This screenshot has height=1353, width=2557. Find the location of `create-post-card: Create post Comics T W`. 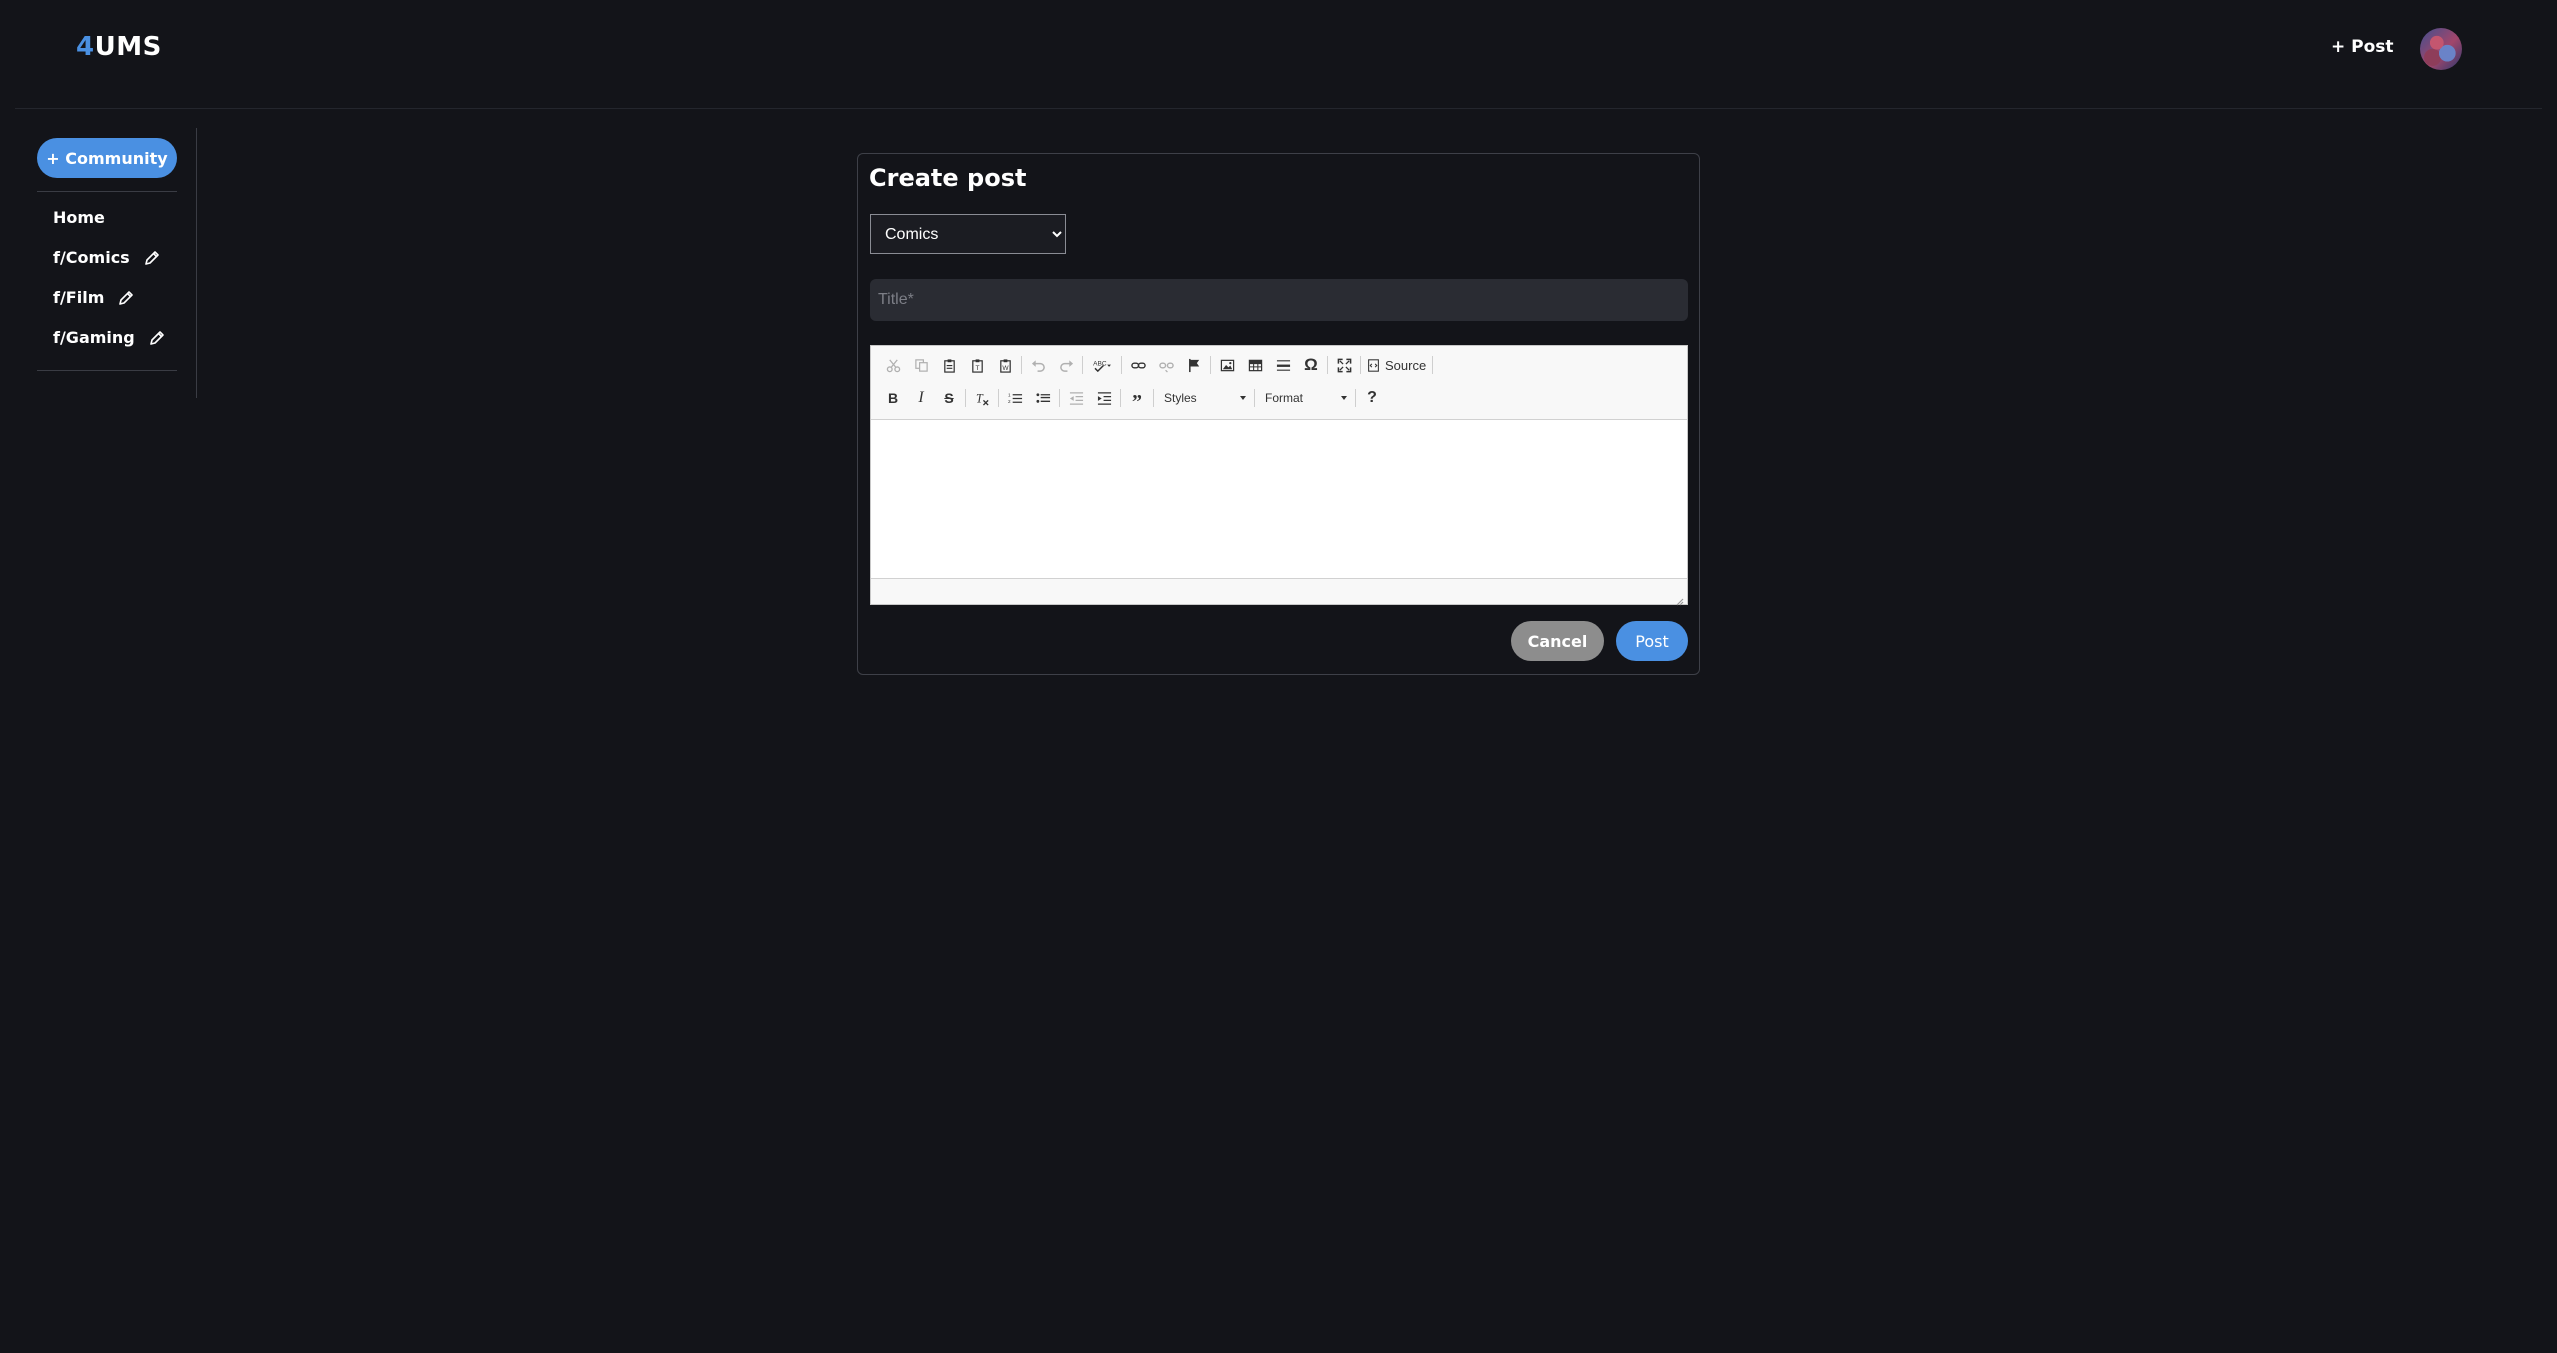

create-post-card: Create post Comics T W is located at coordinates (1278, 414).